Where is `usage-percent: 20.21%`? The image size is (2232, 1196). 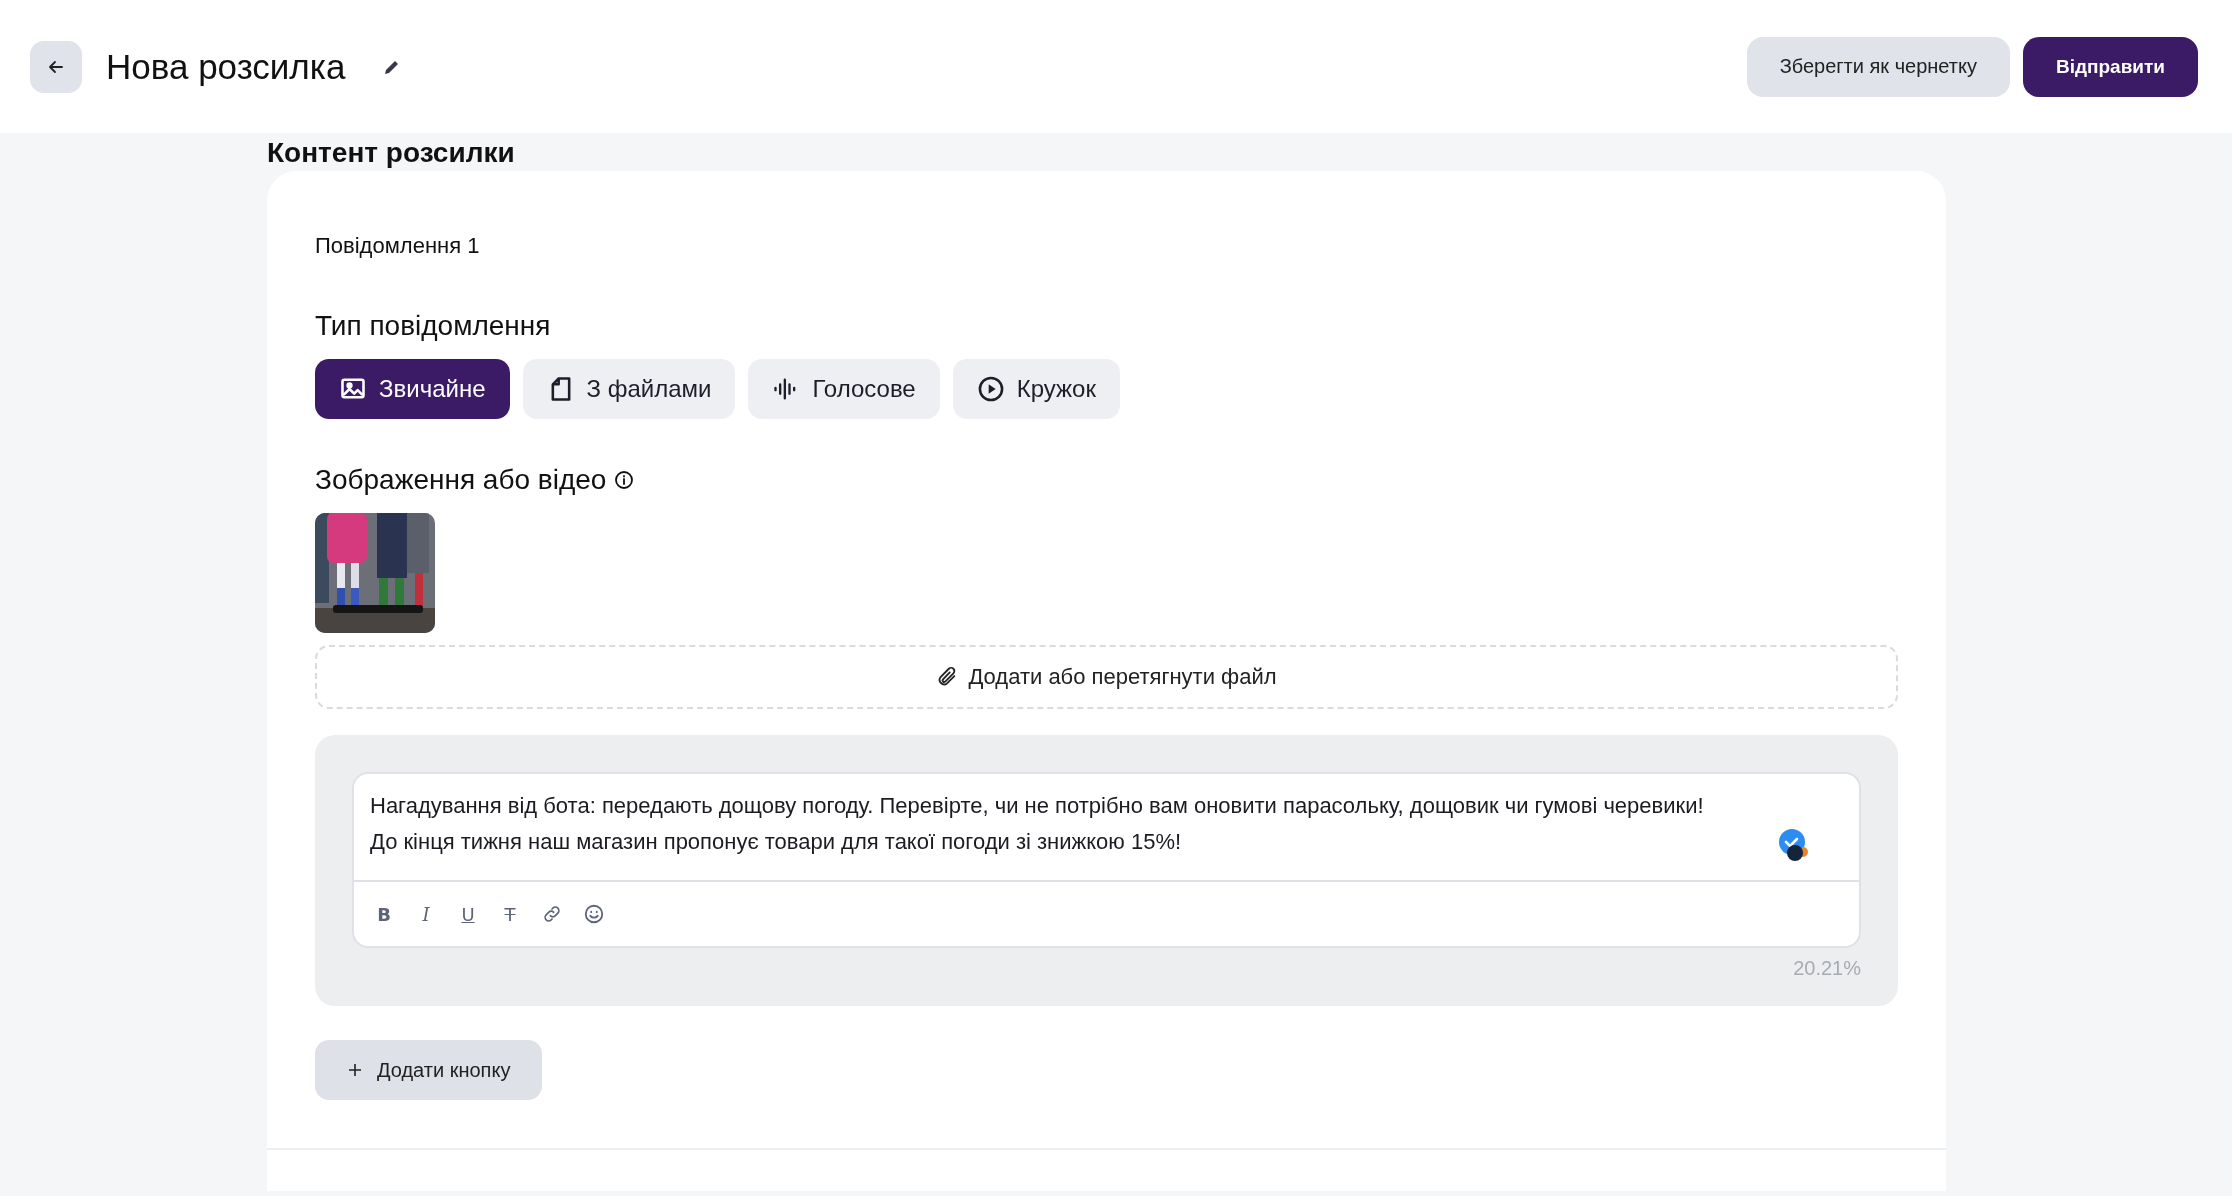
usage-percent: 20.21% is located at coordinates (1826, 968).